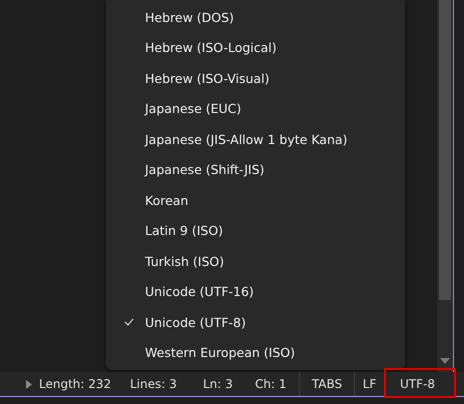 The image size is (464, 404). What do you see at coordinates (255, 231) in the screenshot?
I see `menu-item: Latin 9 (ISO)` at bounding box center [255, 231].